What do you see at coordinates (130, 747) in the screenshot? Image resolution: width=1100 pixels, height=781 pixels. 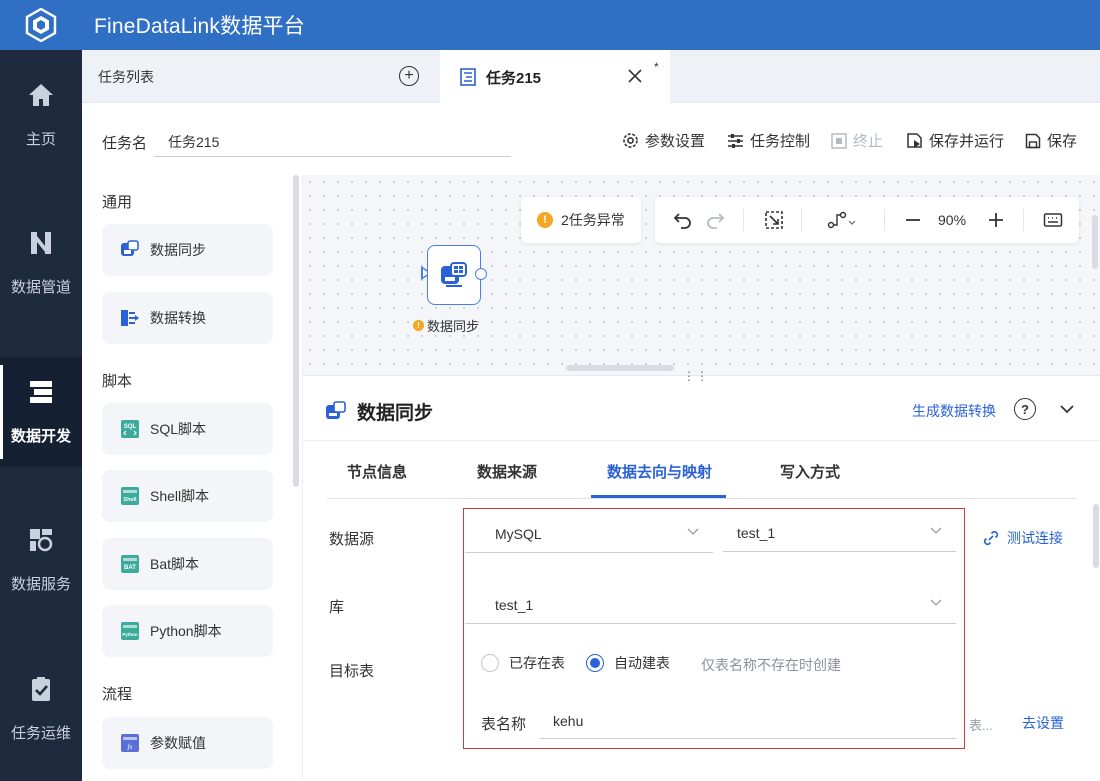 I see `fx-icon-text: fx` at bounding box center [130, 747].